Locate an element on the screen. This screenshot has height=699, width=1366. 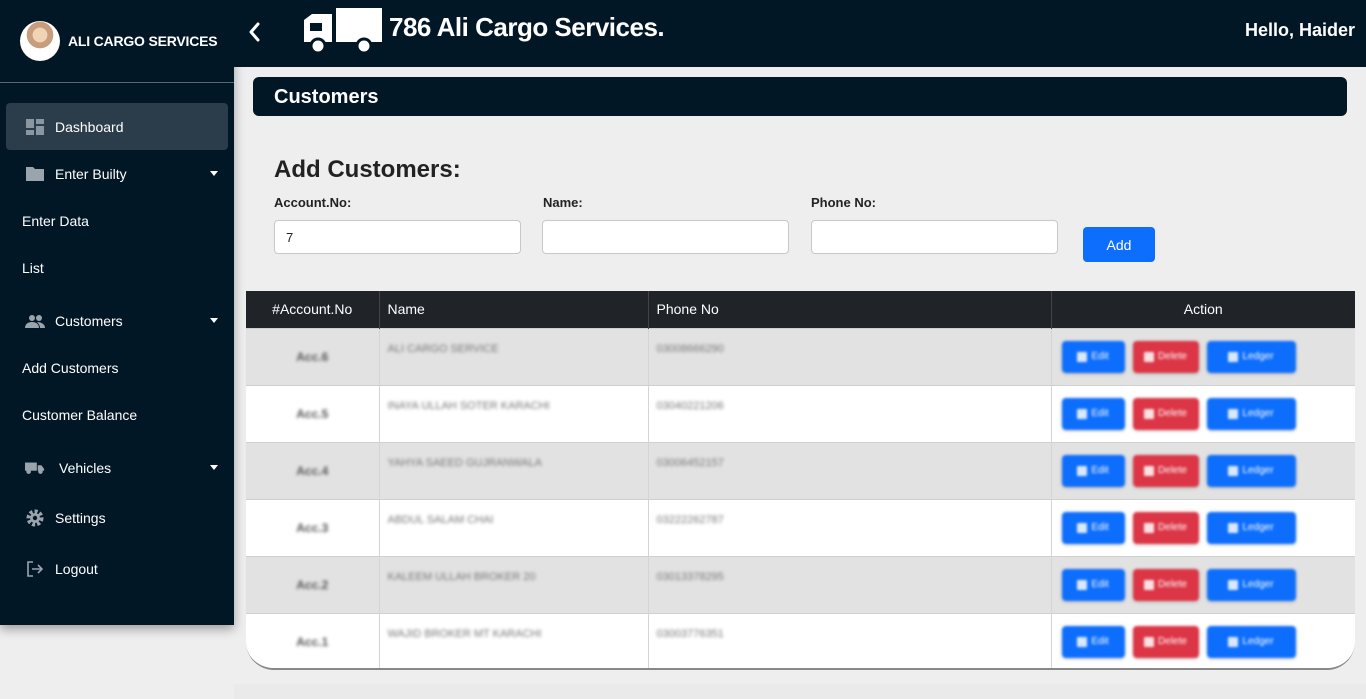
sidebar-item-vehicles: Vehicles is located at coordinates (117, 467).